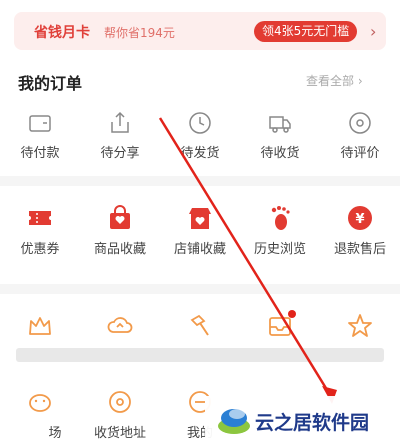 This screenshot has height=446, width=400. Describe the element at coordinates (280, 218) in the screenshot. I see `footprint-icon` at that location.